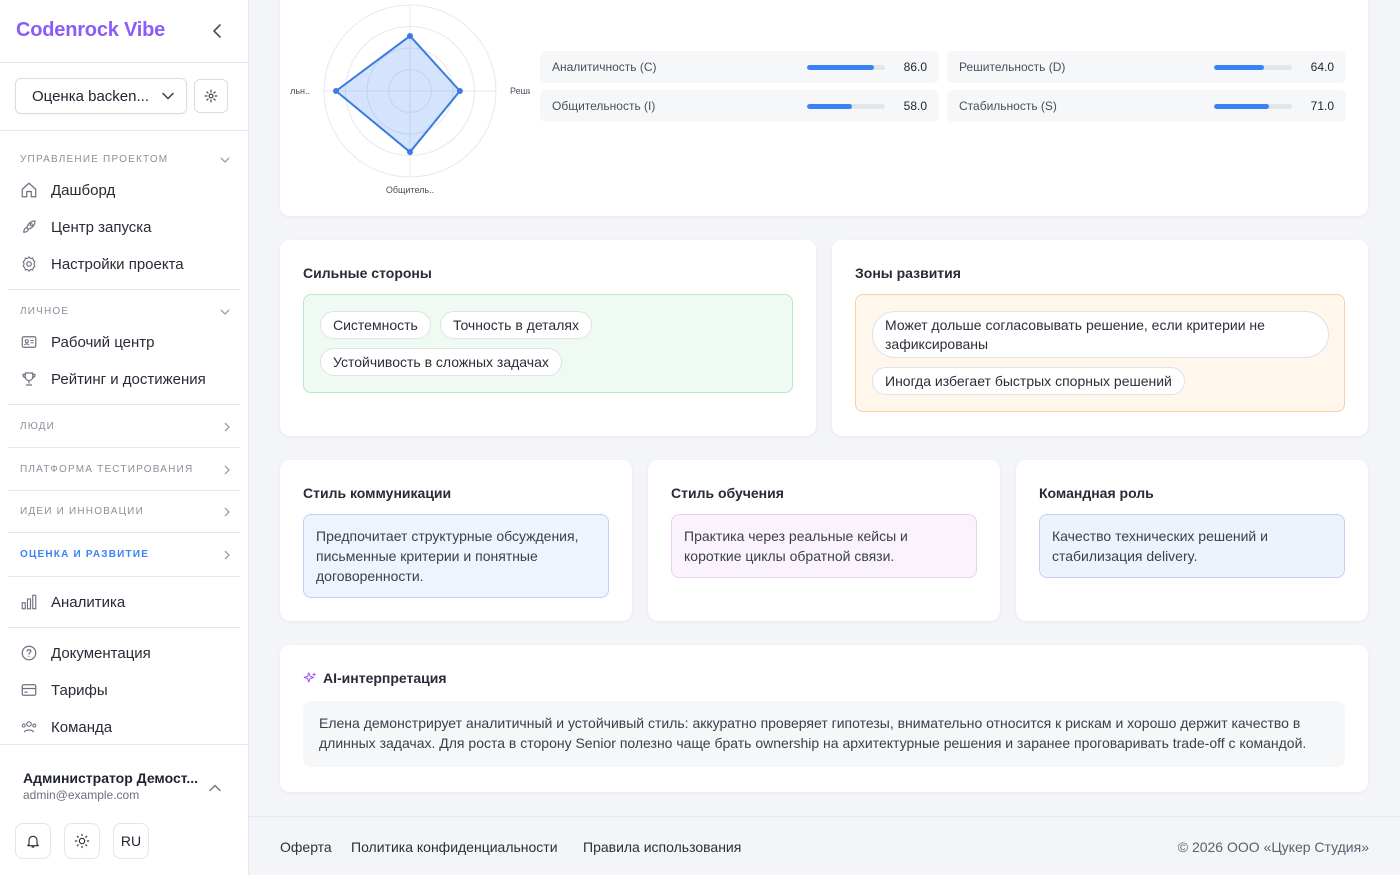 This screenshot has height=875, width=1400. Describe the element at coordinates (441, 362) in the screenshot. I see `strength-chip: Устойчивость в сложных задачах` at that location.